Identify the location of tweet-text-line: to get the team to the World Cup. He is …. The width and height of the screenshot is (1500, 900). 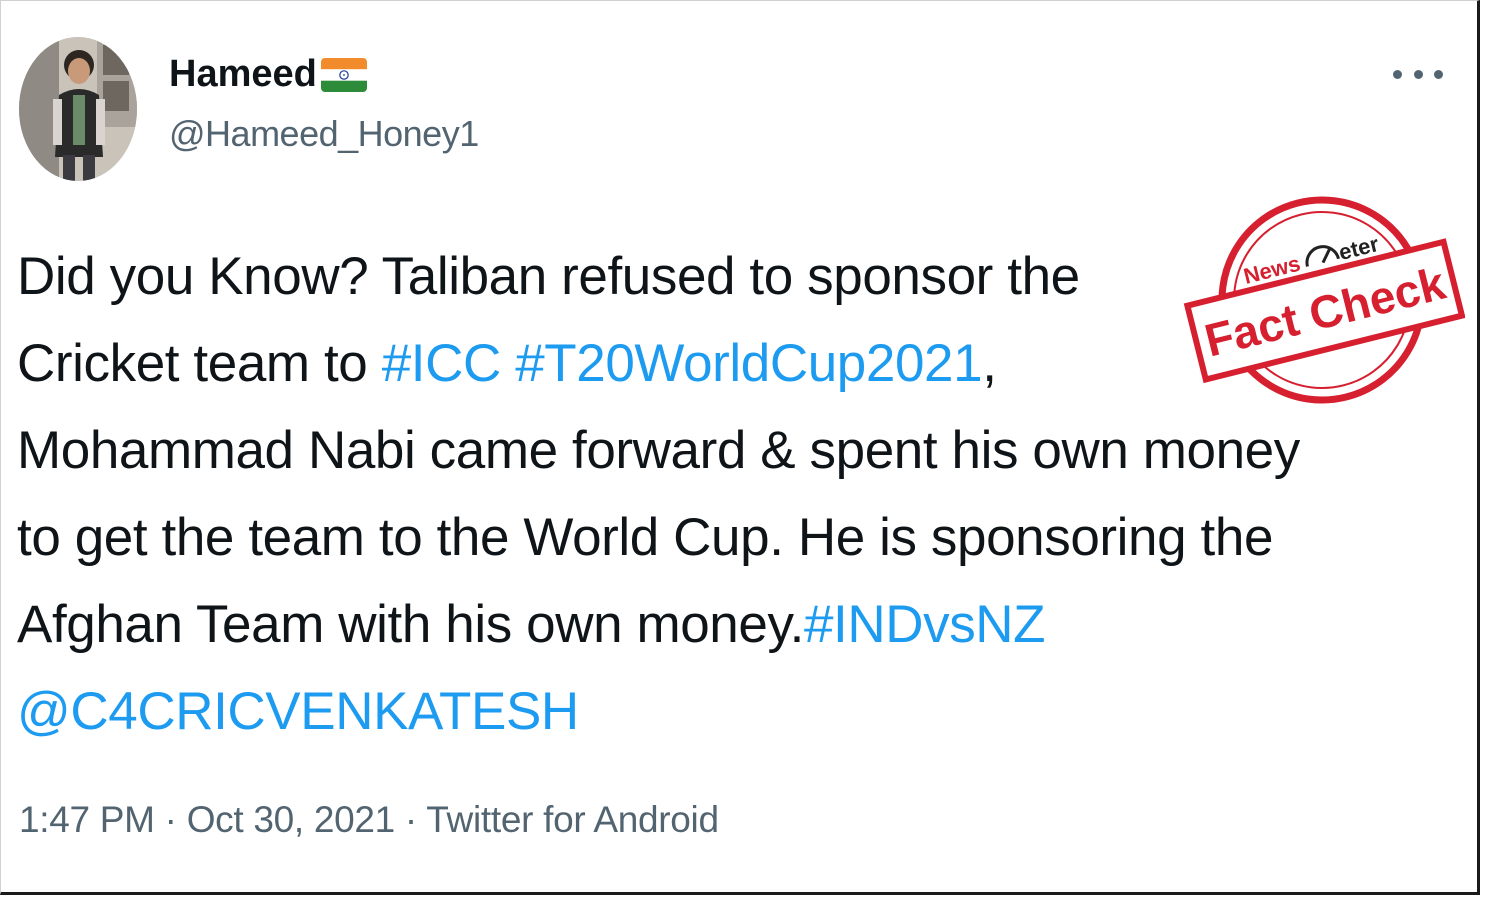
(737, 537).